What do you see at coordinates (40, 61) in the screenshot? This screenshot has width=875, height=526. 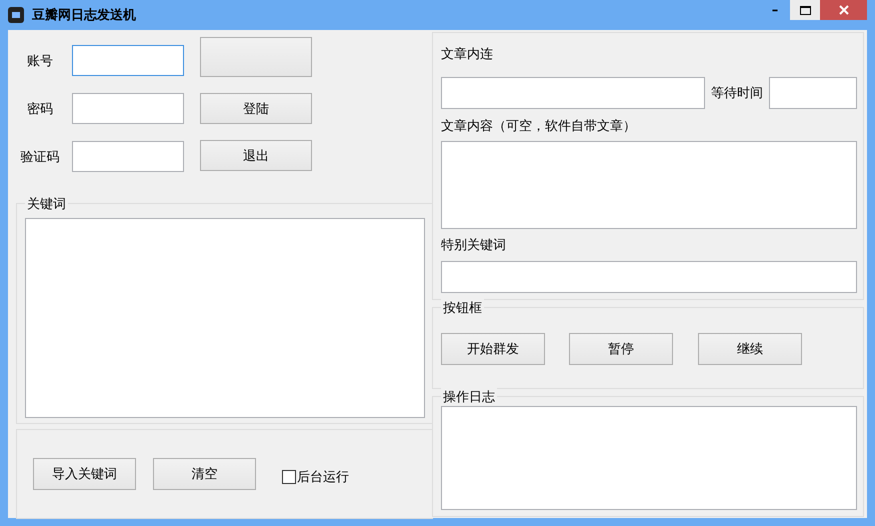 I see `field-label: 账号` at bounding box center [40, 61].